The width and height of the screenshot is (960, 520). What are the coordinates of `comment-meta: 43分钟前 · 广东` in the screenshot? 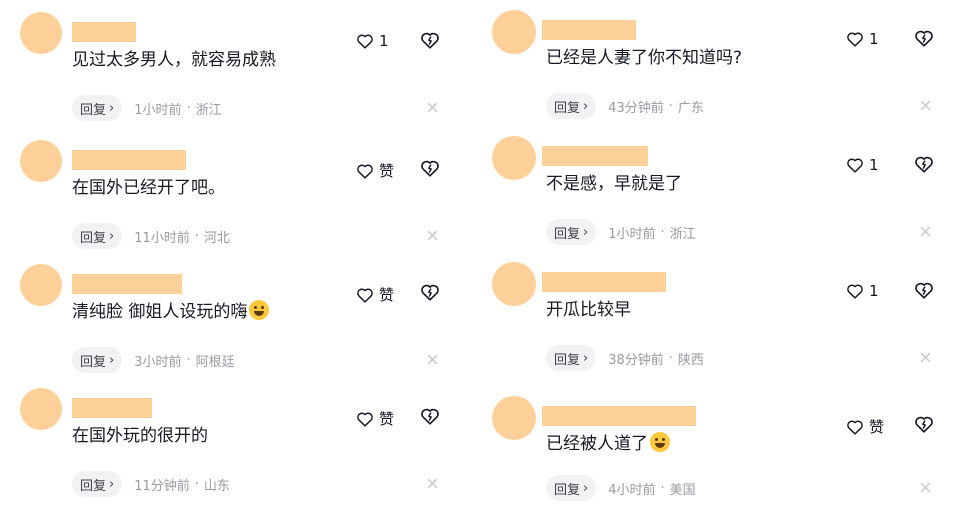 It's located at (656, 106).